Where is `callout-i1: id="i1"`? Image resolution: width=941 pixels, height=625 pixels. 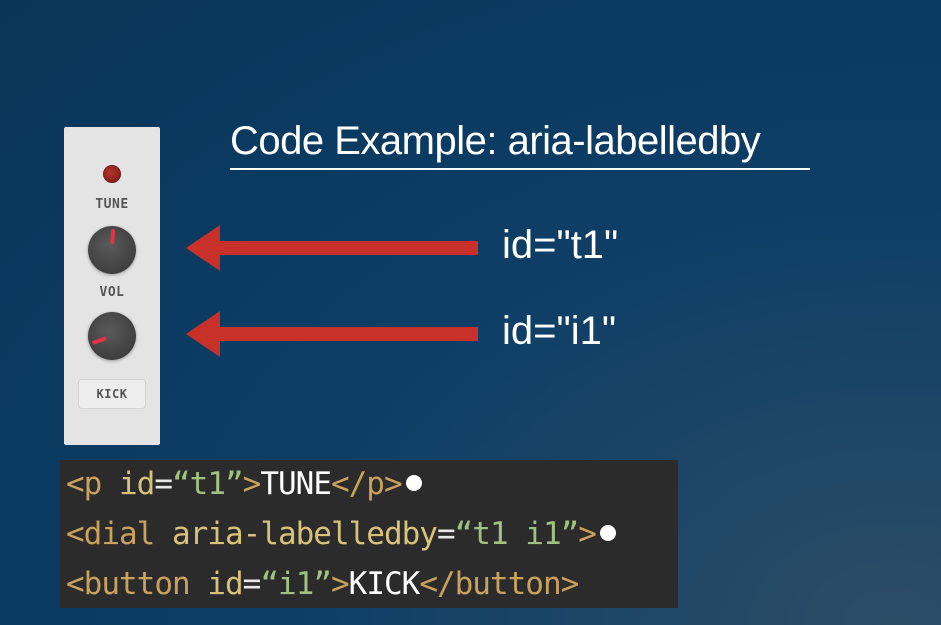 callout-i1: id="i1" is located at coordinates (559, 331).